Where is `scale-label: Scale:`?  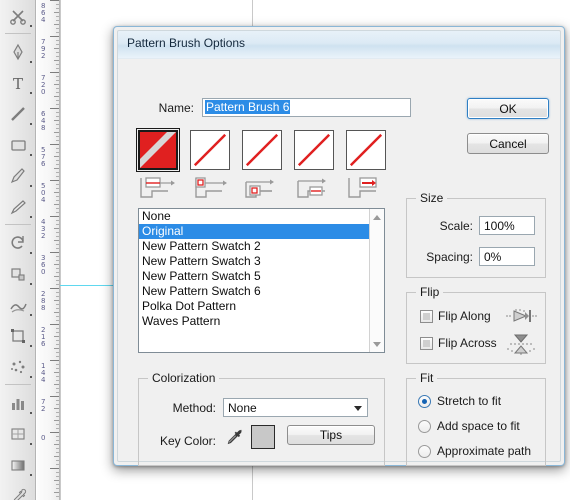 scale-label: Scale: is located at coordinates (456, 226).